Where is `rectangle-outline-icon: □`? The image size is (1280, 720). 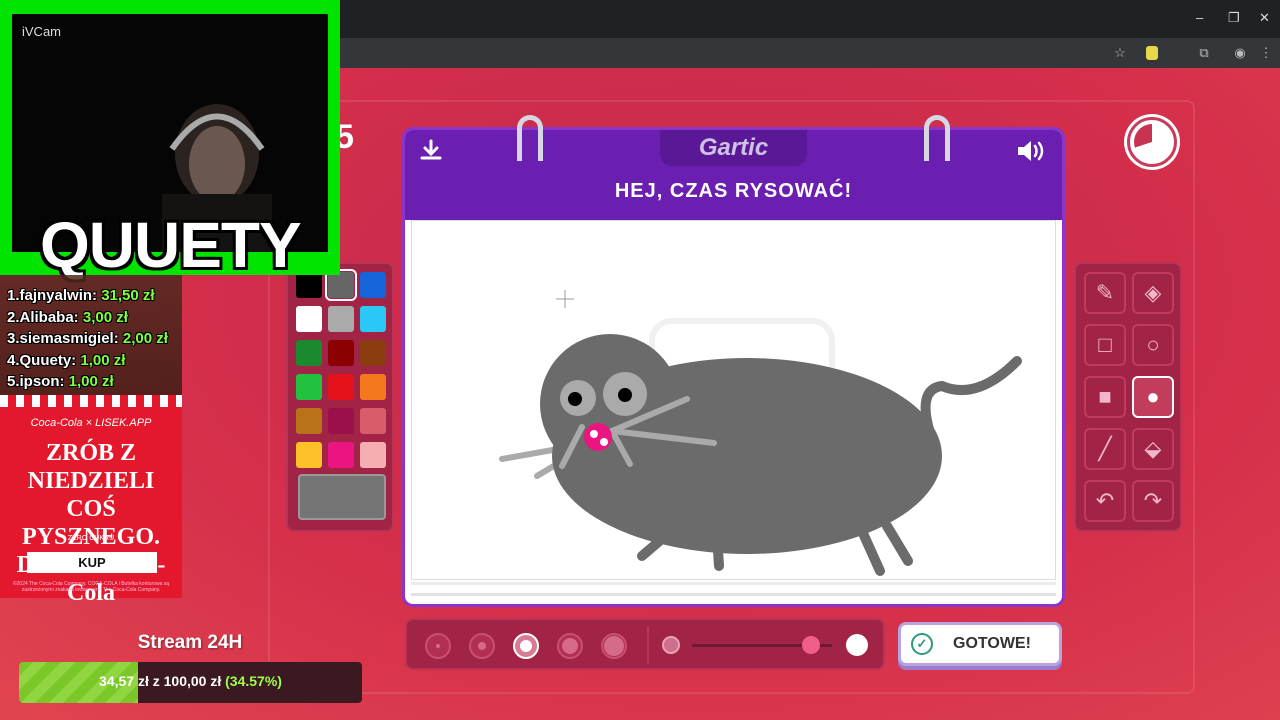
rectangle-outline-icon: □ is located at coordinates (1105, 345).